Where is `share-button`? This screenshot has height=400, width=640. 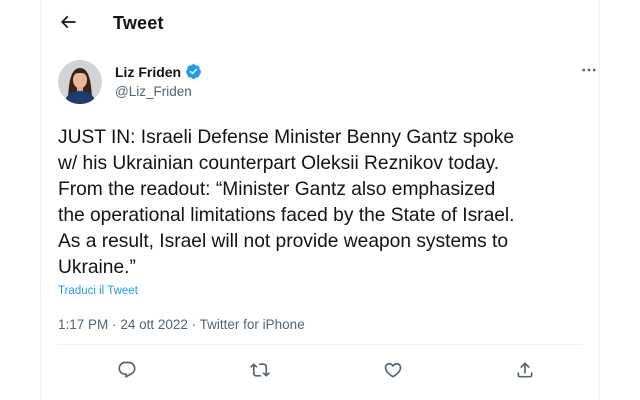
share-button is located at coordinates (525, 372).